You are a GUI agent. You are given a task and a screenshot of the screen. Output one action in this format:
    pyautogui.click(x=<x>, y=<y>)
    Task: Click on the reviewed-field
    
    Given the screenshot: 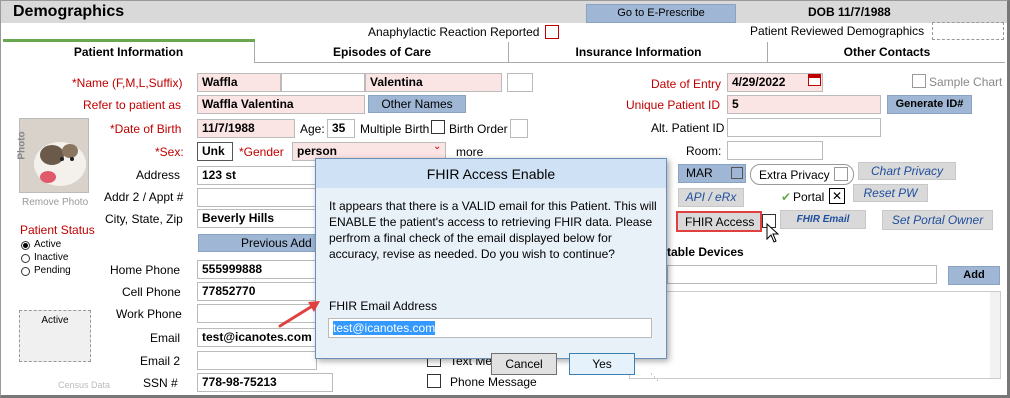 What is the action you would take?
    pyautogui.click(x=968, y=31)
    